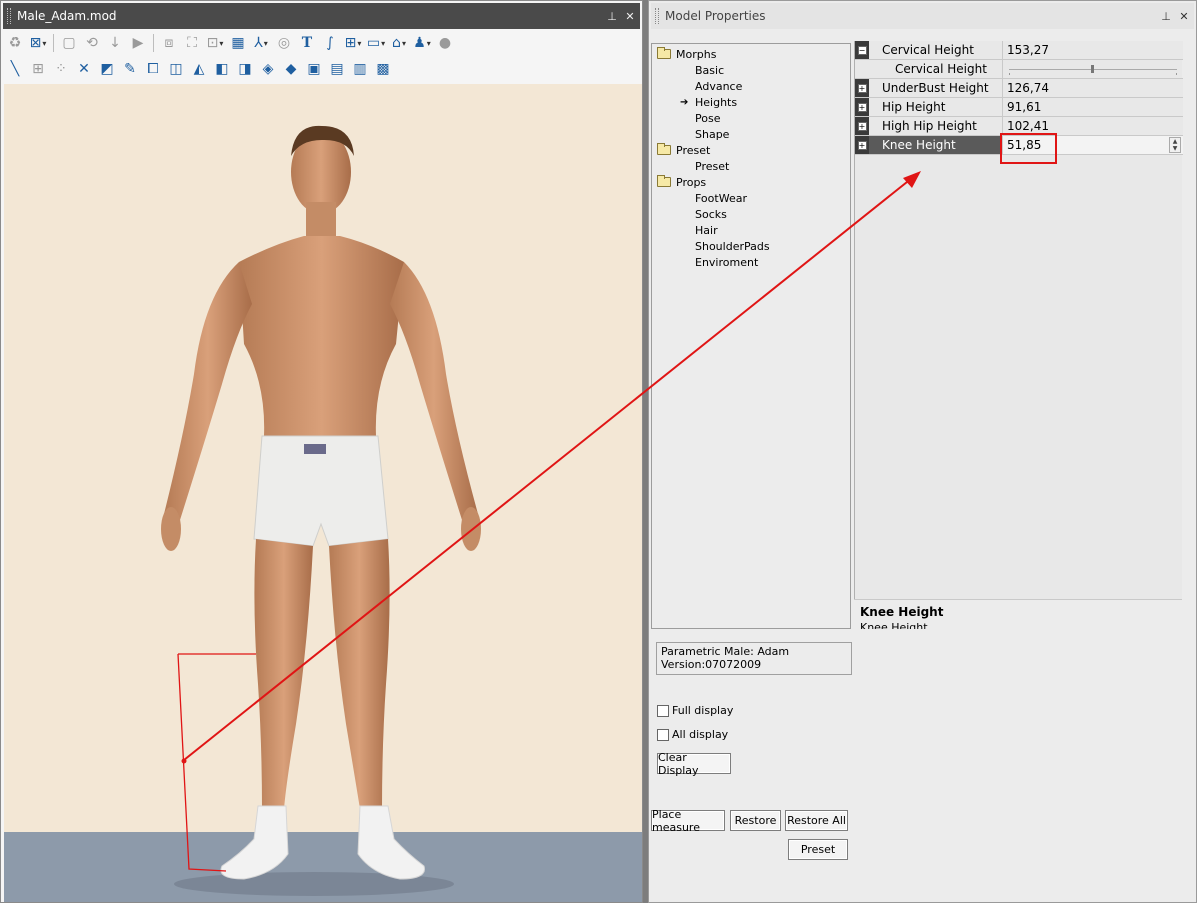  I want to click on property-value: 126,74, so click(1093, 88).